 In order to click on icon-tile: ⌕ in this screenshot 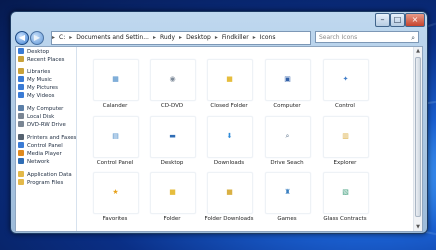, I will do `click(288, 137)`.